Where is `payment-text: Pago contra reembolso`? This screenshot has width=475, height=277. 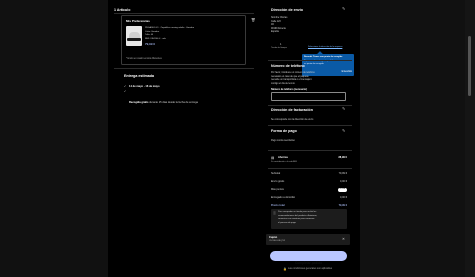 payment-text: Pago contra reembolso is located at coordinates (283, 141).